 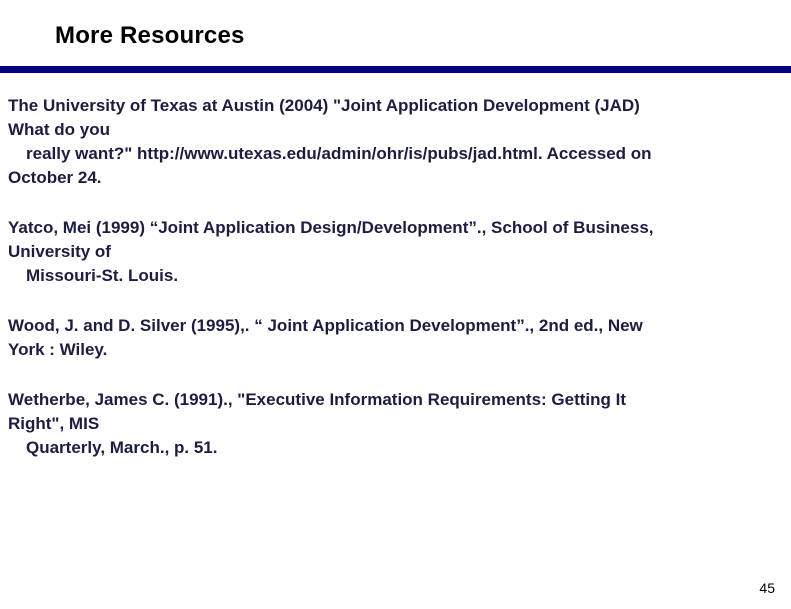 I want to click on page-number: 45, so click(x=767, y=588).